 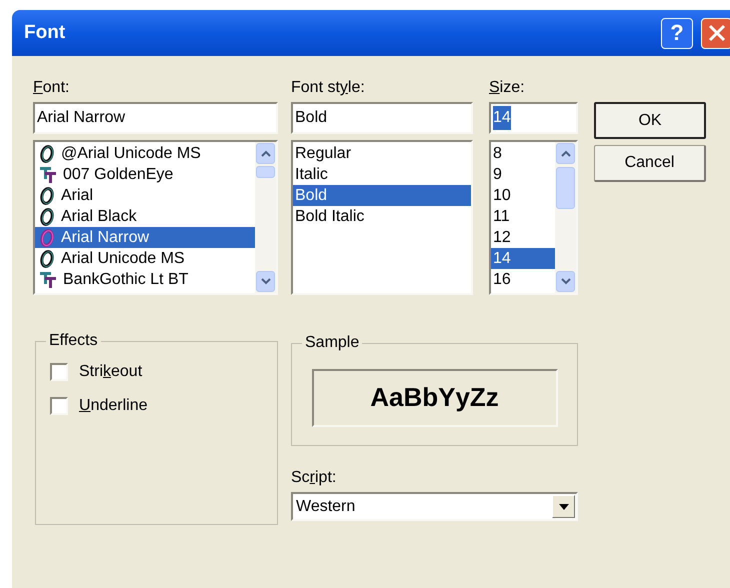 I want to click on font-label: Font:, so click(x=51, y=88).